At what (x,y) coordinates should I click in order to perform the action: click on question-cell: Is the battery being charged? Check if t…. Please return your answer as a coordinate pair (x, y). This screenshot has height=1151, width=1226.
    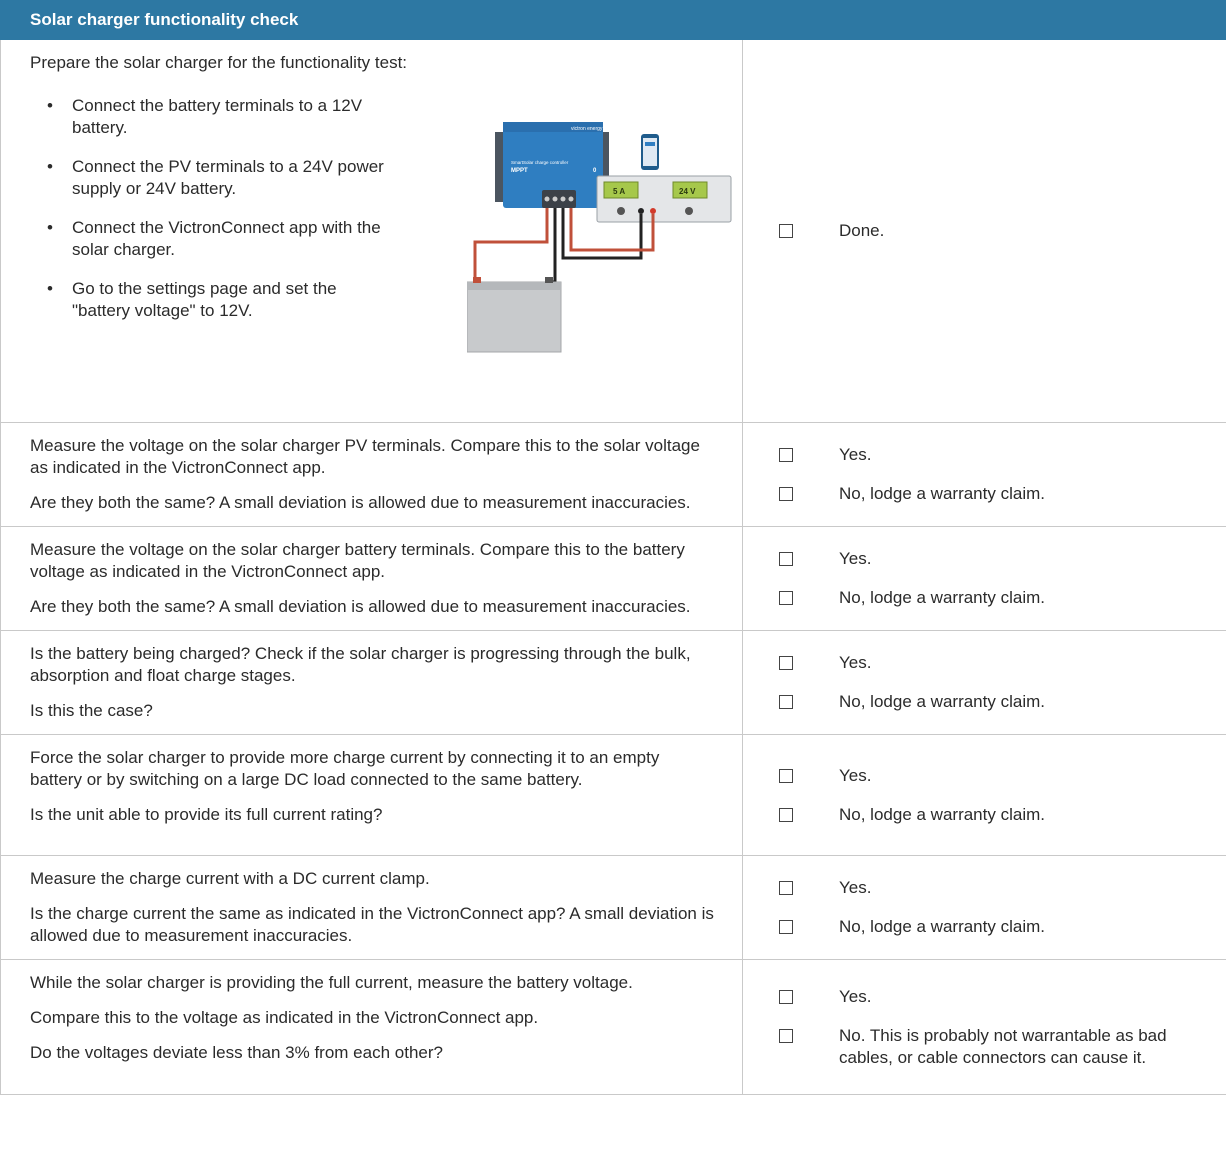
    Looking at the image, I should click on (371, 682).